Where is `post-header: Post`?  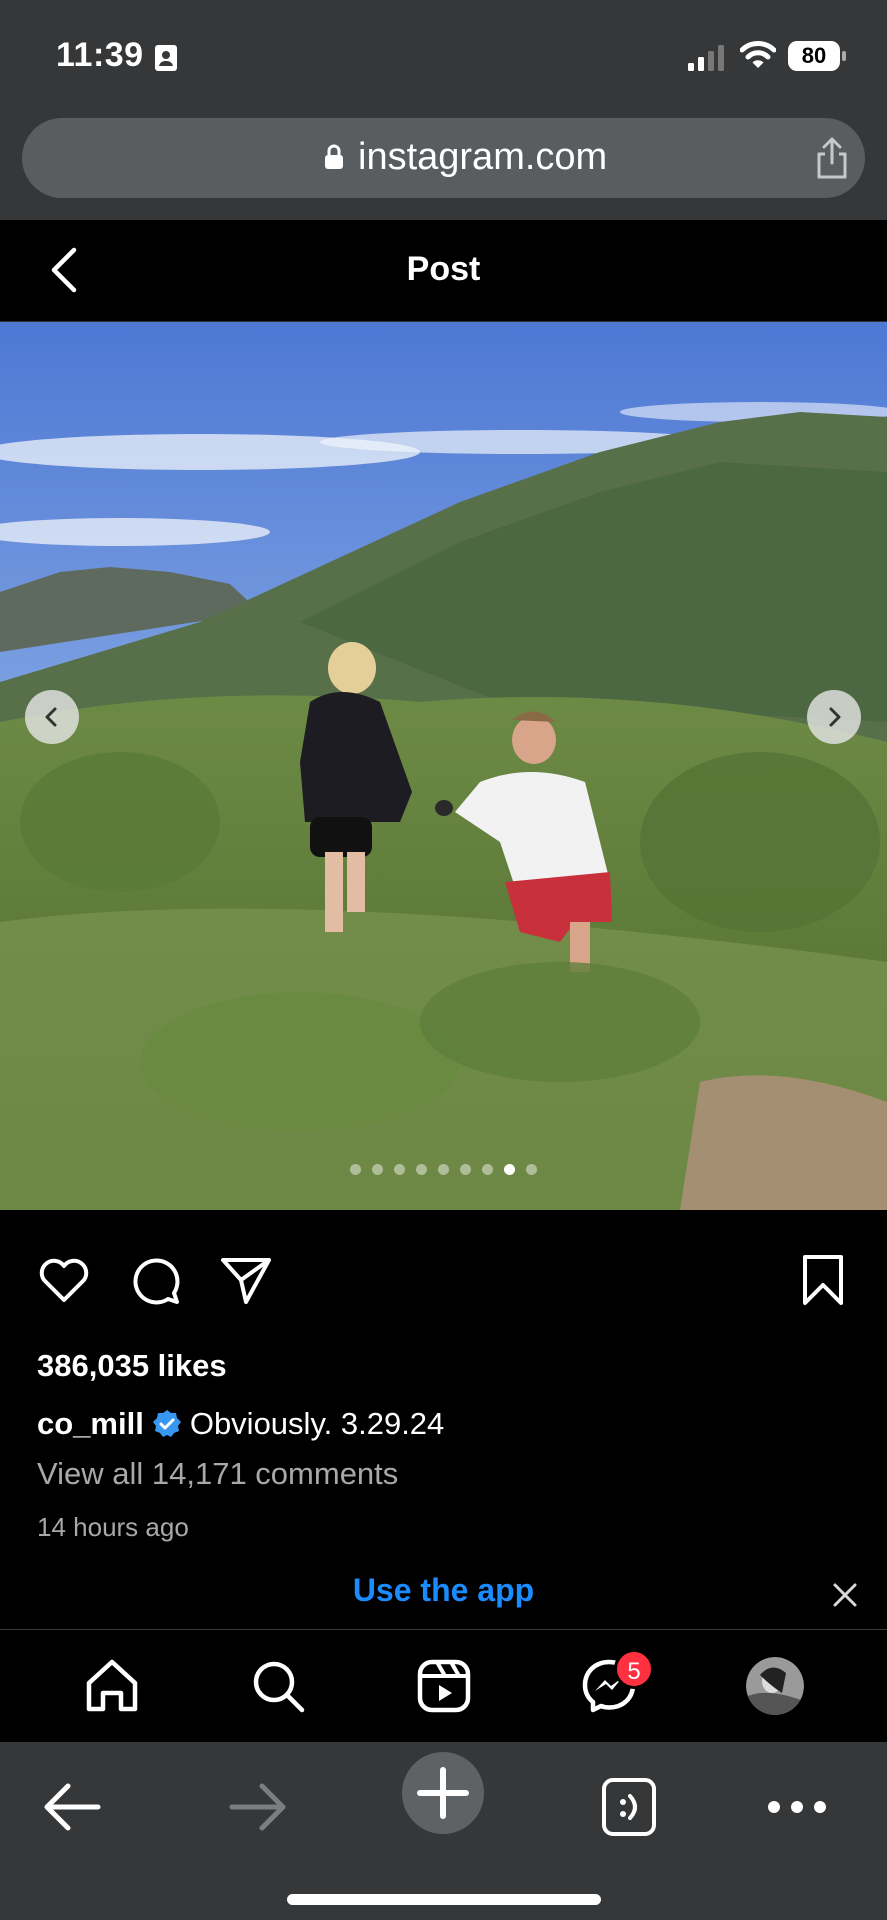 post-header: Post is located at coordinates (443, 271).